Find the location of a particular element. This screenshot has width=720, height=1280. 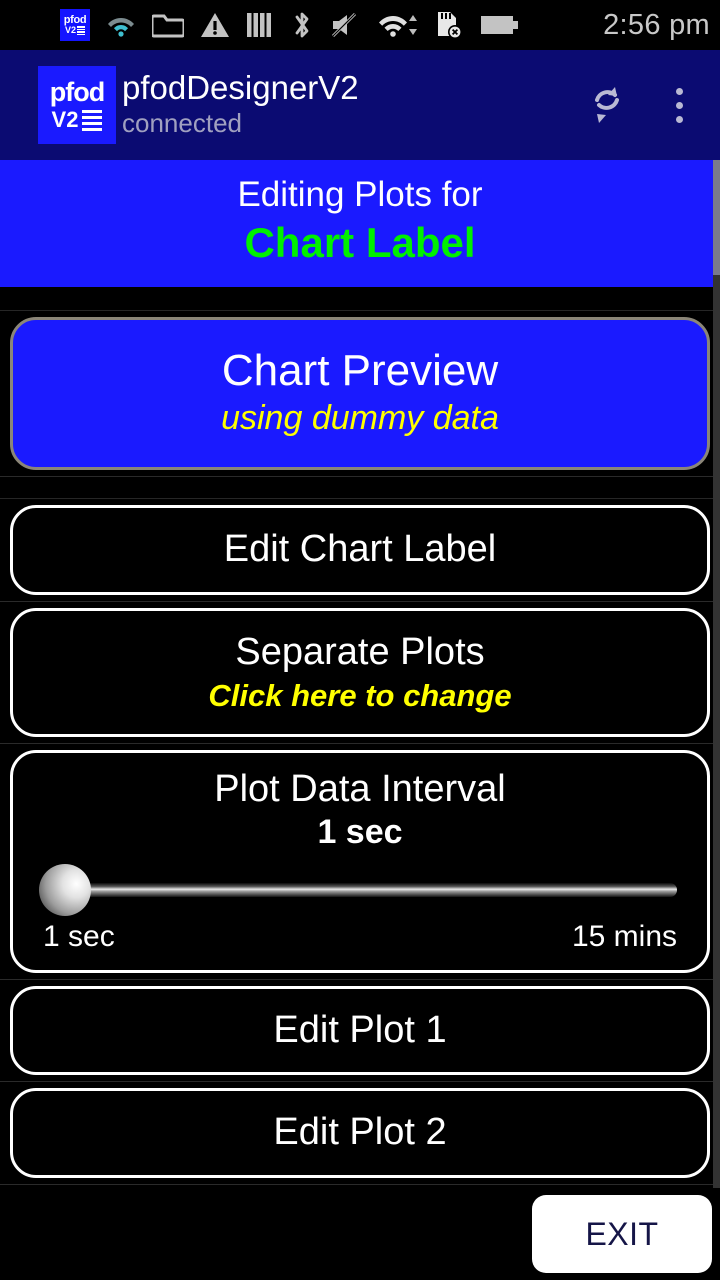

banner-chart-label: Chart Label is located at coordinates (360, 242).